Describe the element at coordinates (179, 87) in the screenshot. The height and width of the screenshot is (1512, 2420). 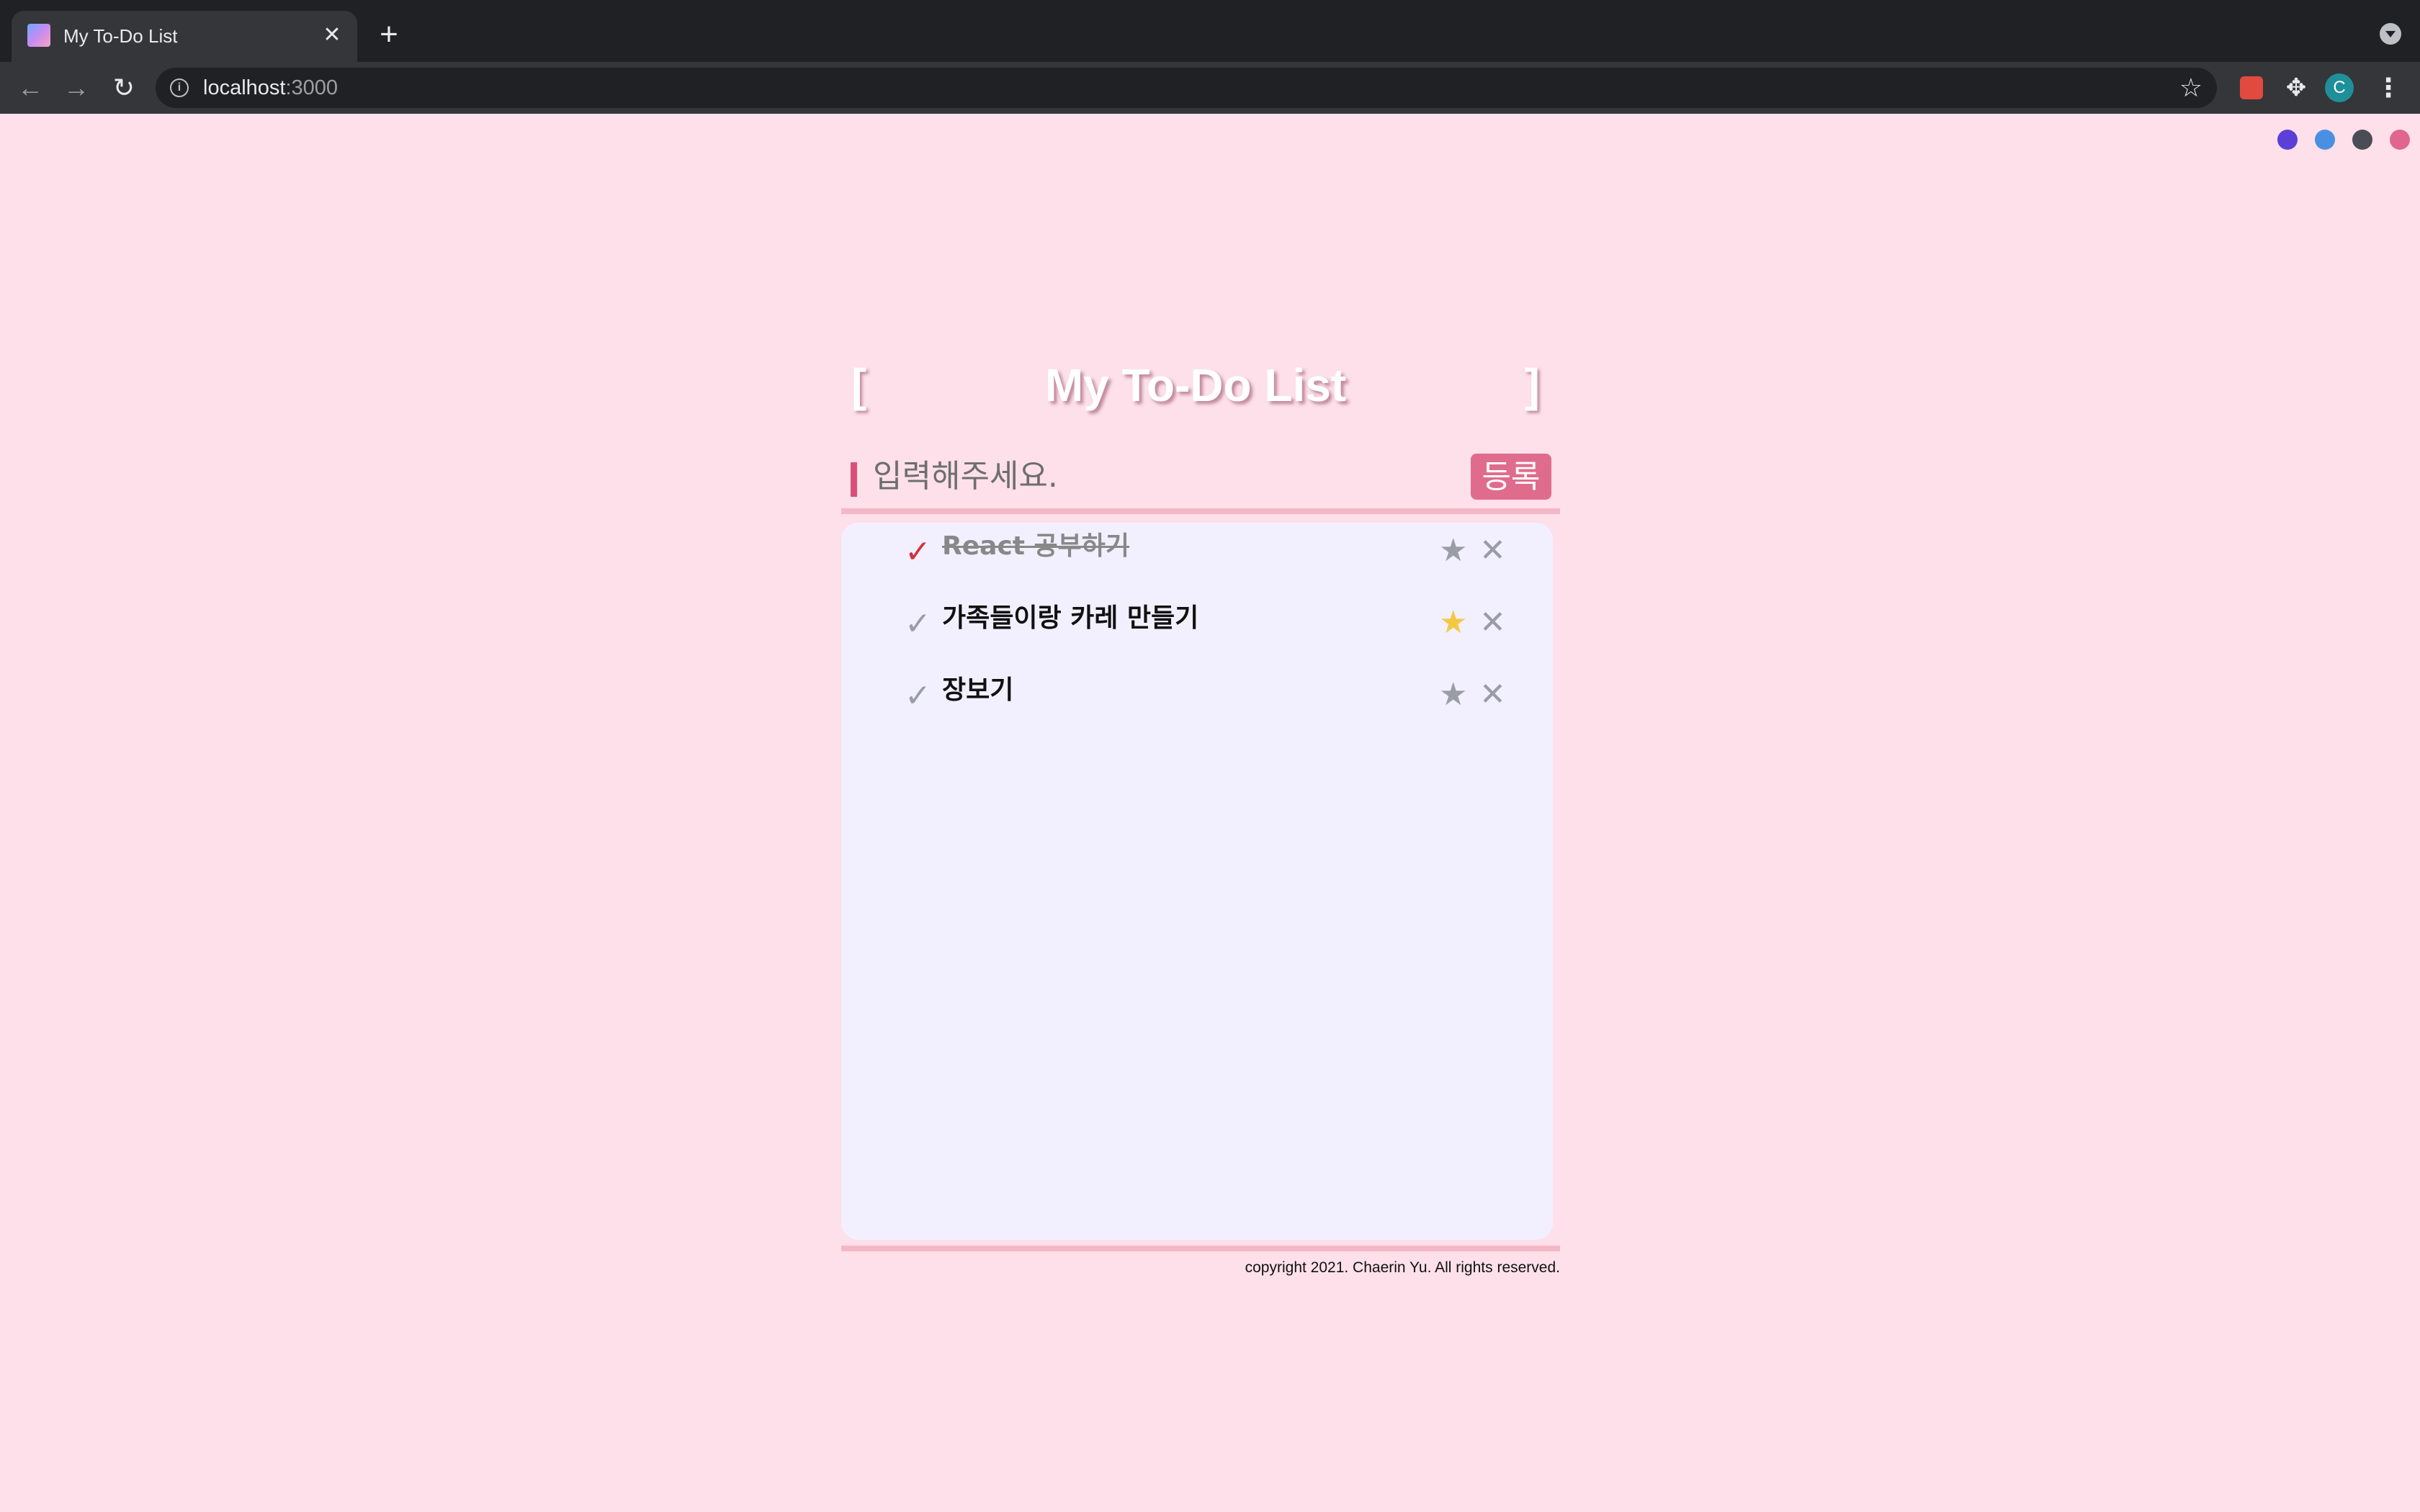
I see `info-icon: i` at that location.